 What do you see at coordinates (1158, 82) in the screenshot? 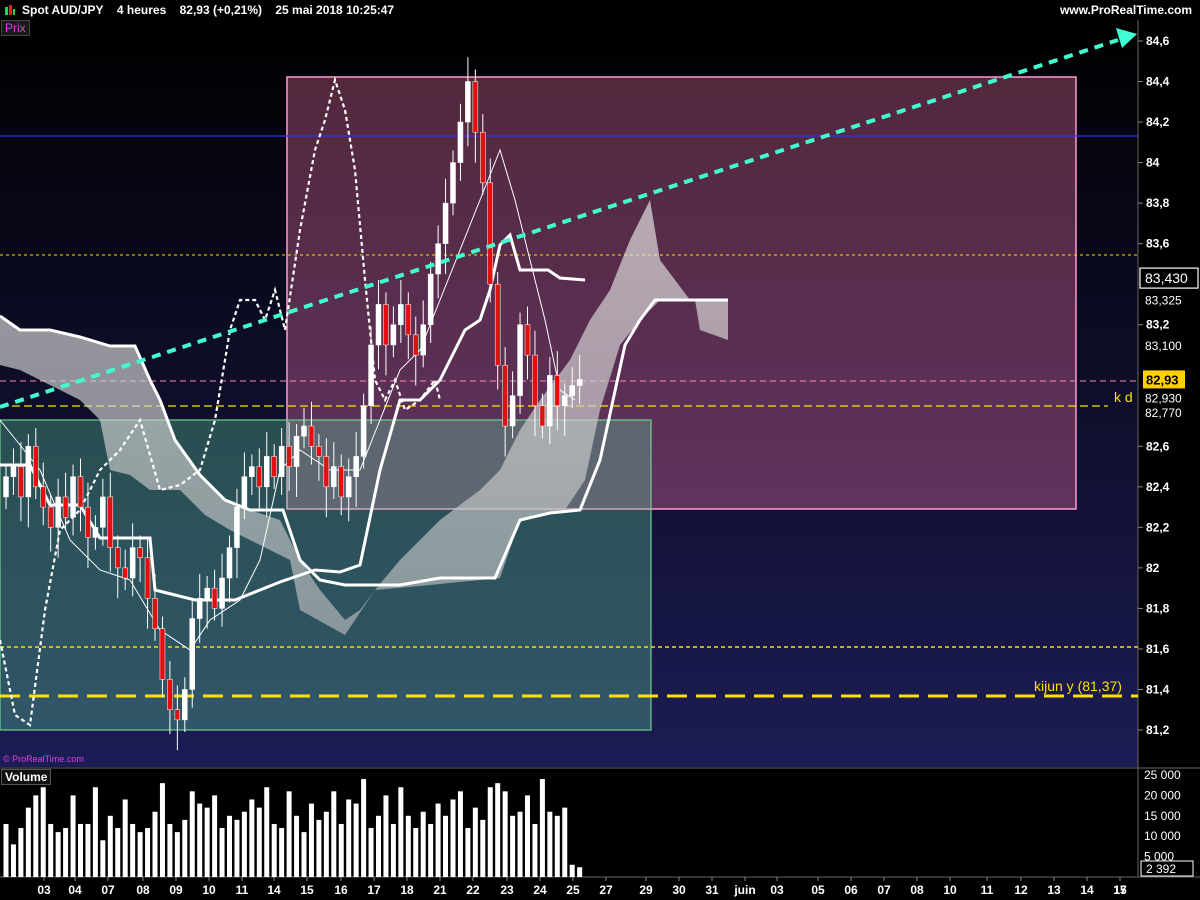
I see `price-tick-label: 84,4` at bounding box center [1158, 82].